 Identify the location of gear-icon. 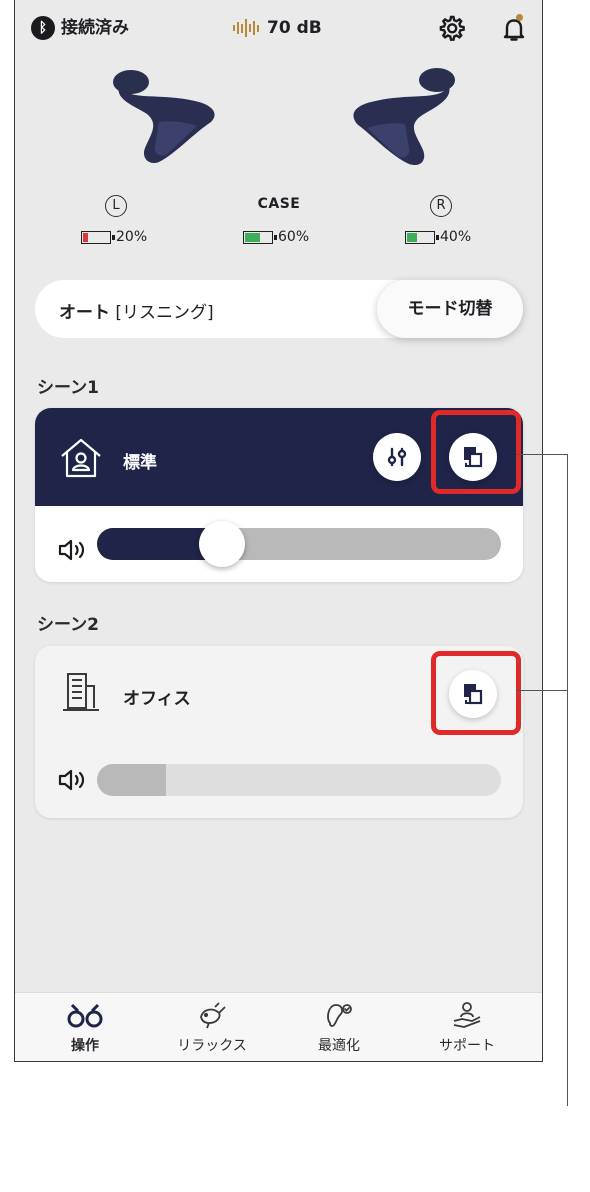
(451, 28).